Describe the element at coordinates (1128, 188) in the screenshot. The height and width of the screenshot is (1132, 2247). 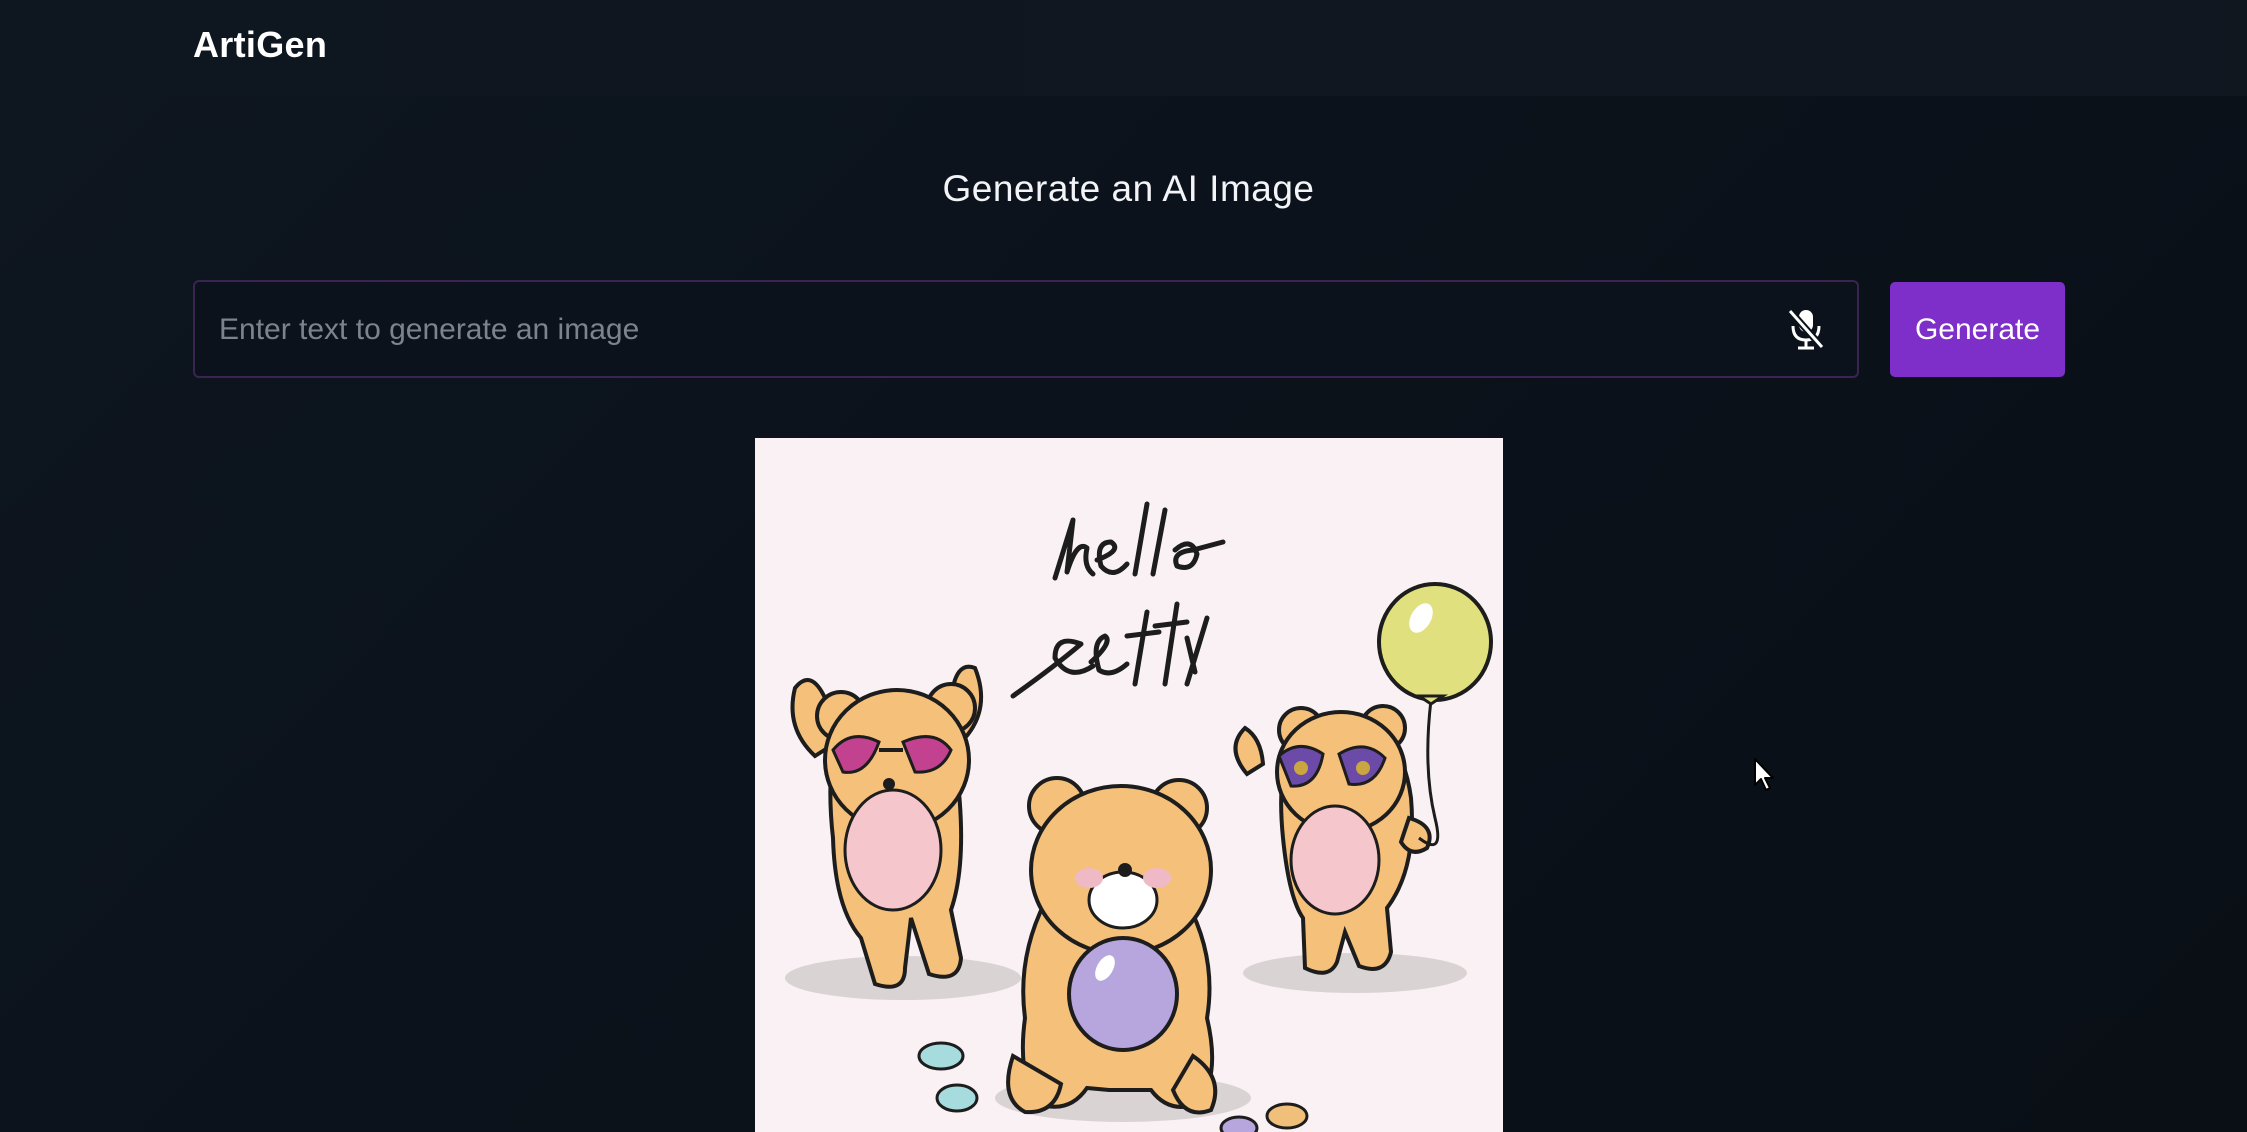
I see `page-title: Generate an AI Image` at that location.